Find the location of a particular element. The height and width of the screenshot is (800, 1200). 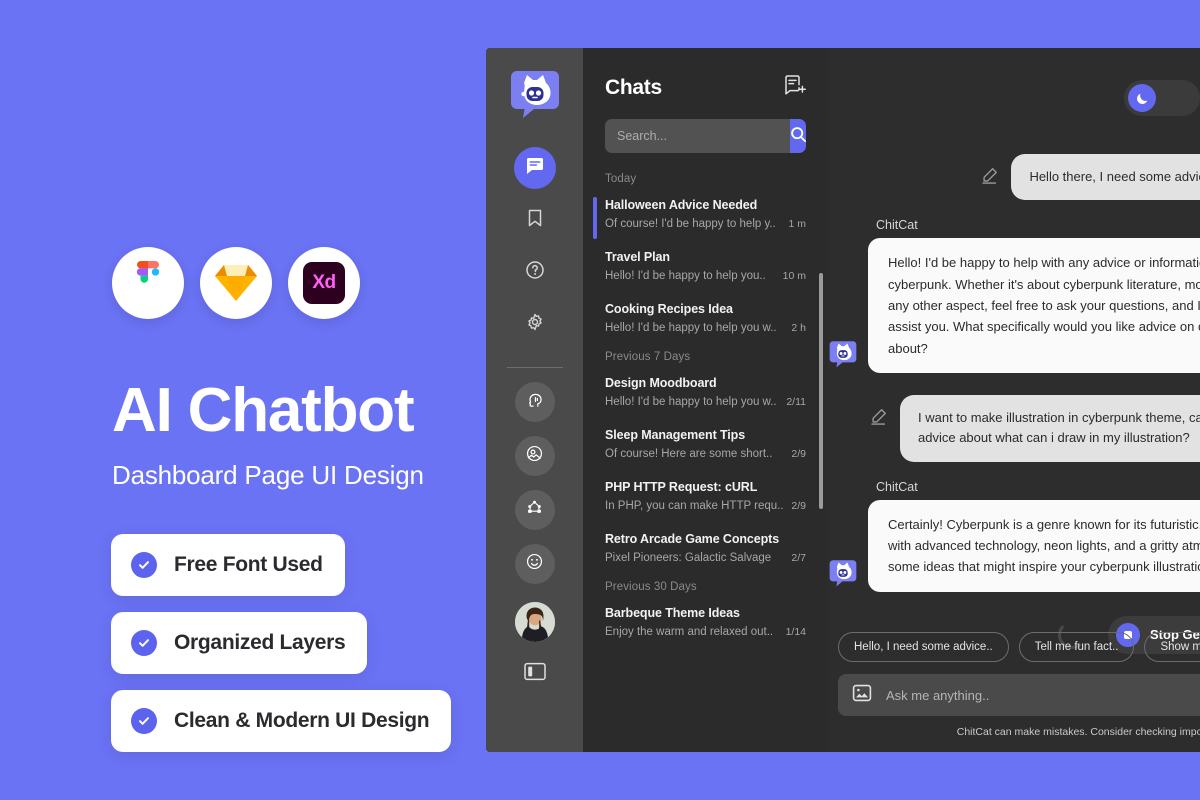

icon-rail is located at coordinates (534, 400).